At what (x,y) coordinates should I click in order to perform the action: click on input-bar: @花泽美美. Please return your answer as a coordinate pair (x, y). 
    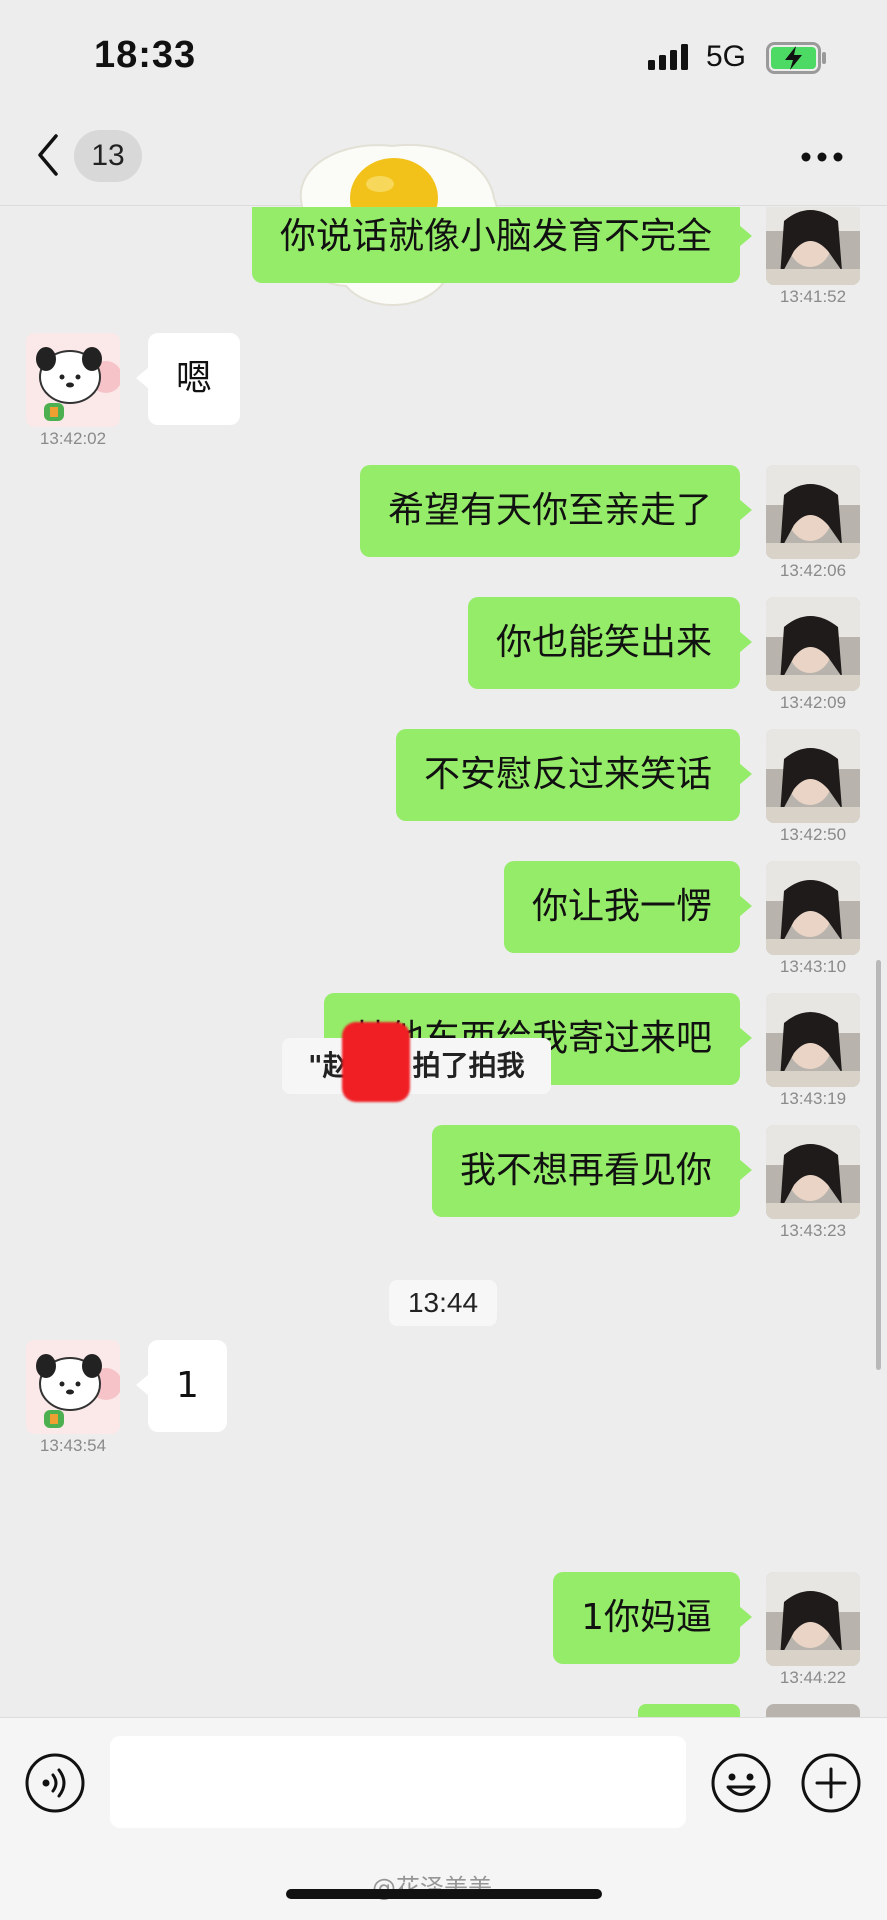
    Looking at the image, I should click on (443, 1818).